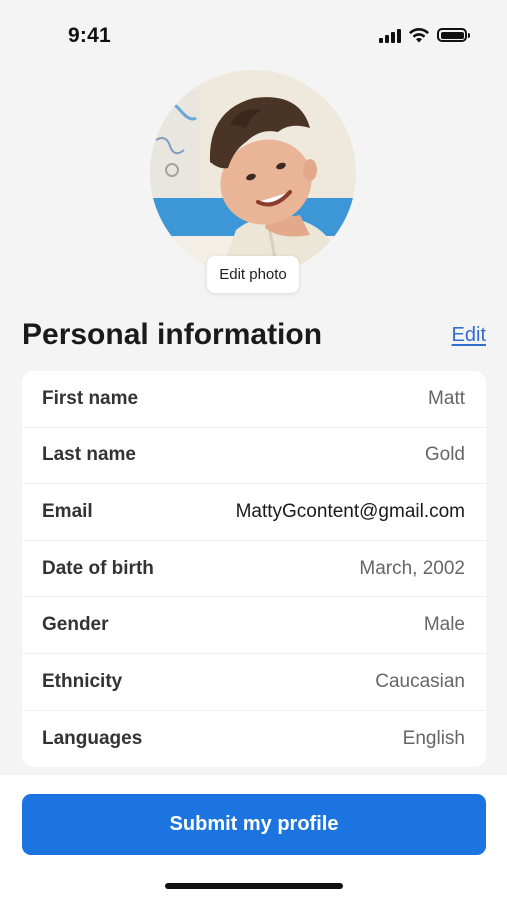 This screenshot has height=900, width=507. Describe the element at coordinates (89, 35) in the screenshot. I see `status-time: 9:41` at that location.